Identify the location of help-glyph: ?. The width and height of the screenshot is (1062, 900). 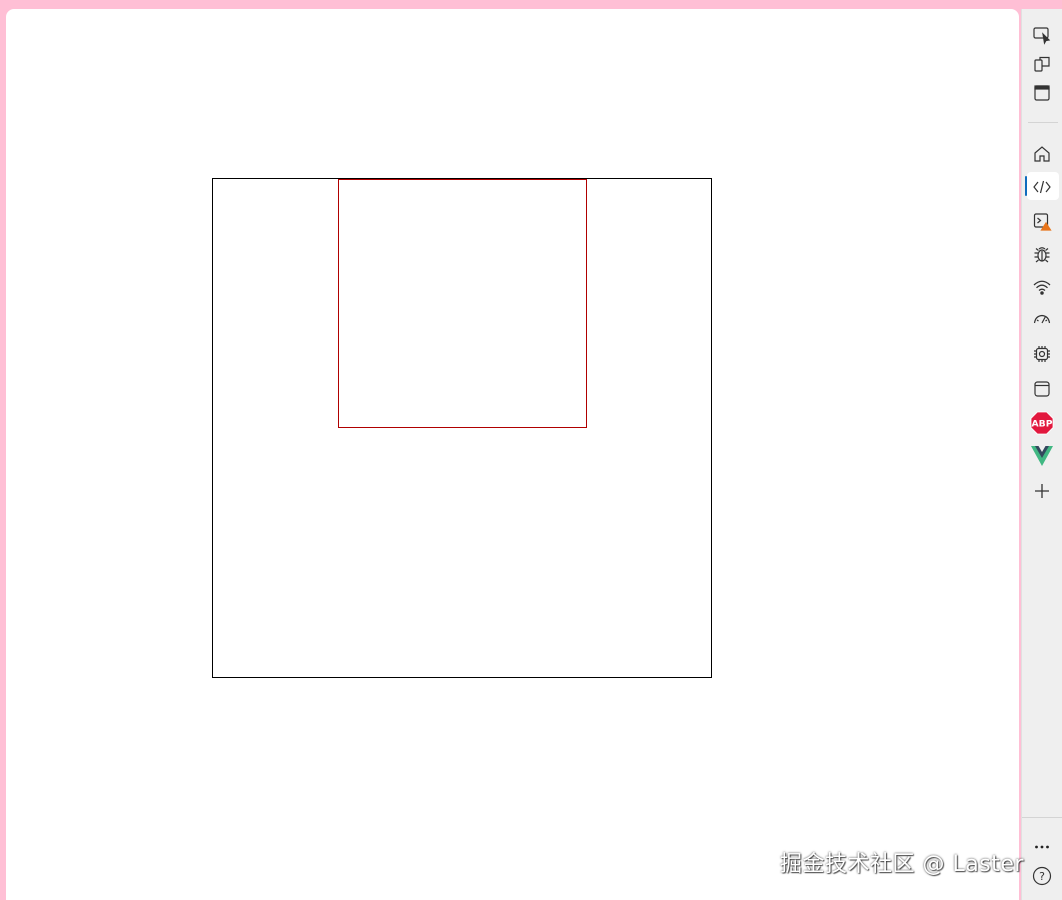
(1042, 876).